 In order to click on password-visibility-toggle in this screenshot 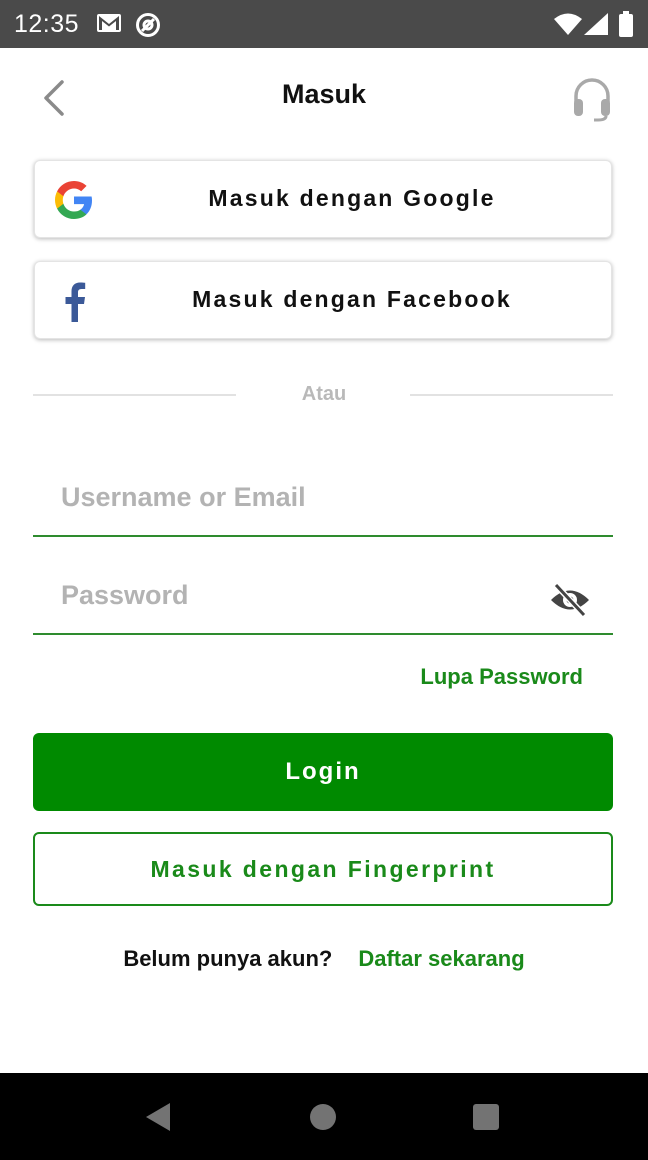, I will do `click(570, 600)`.